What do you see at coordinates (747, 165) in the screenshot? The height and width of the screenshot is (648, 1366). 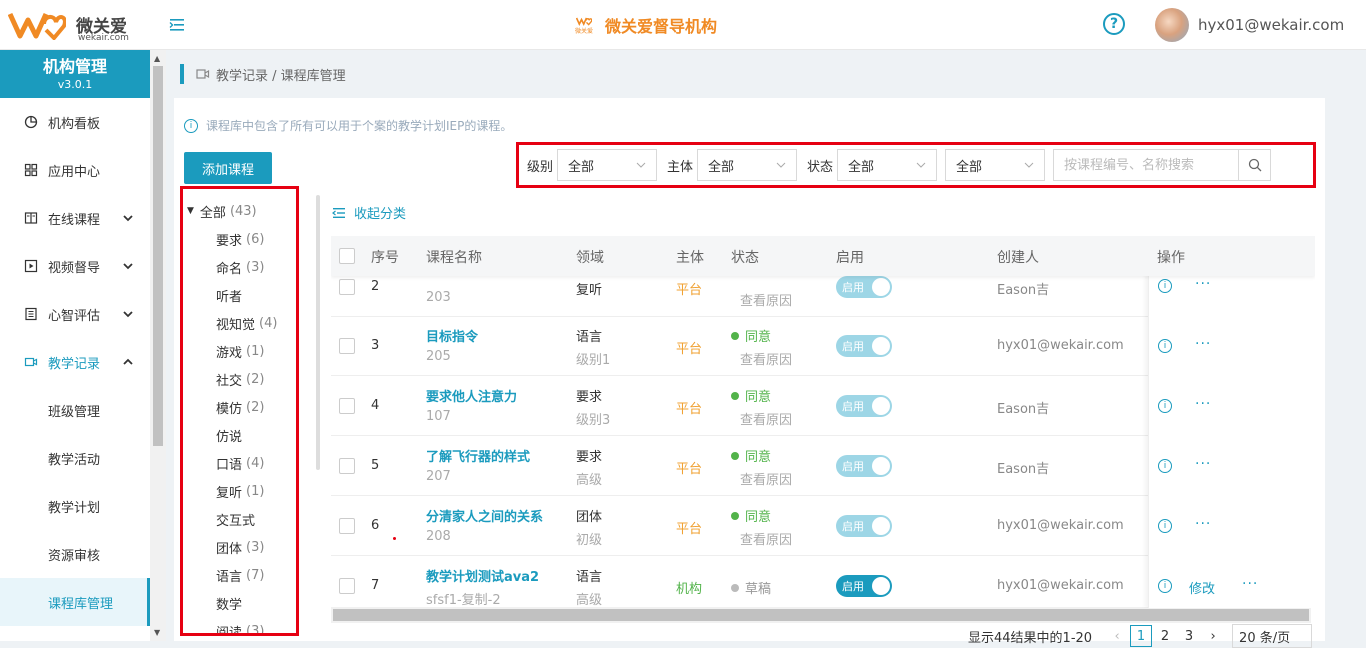 I see `subject-select: 全部` at bounding box center [747, 165].